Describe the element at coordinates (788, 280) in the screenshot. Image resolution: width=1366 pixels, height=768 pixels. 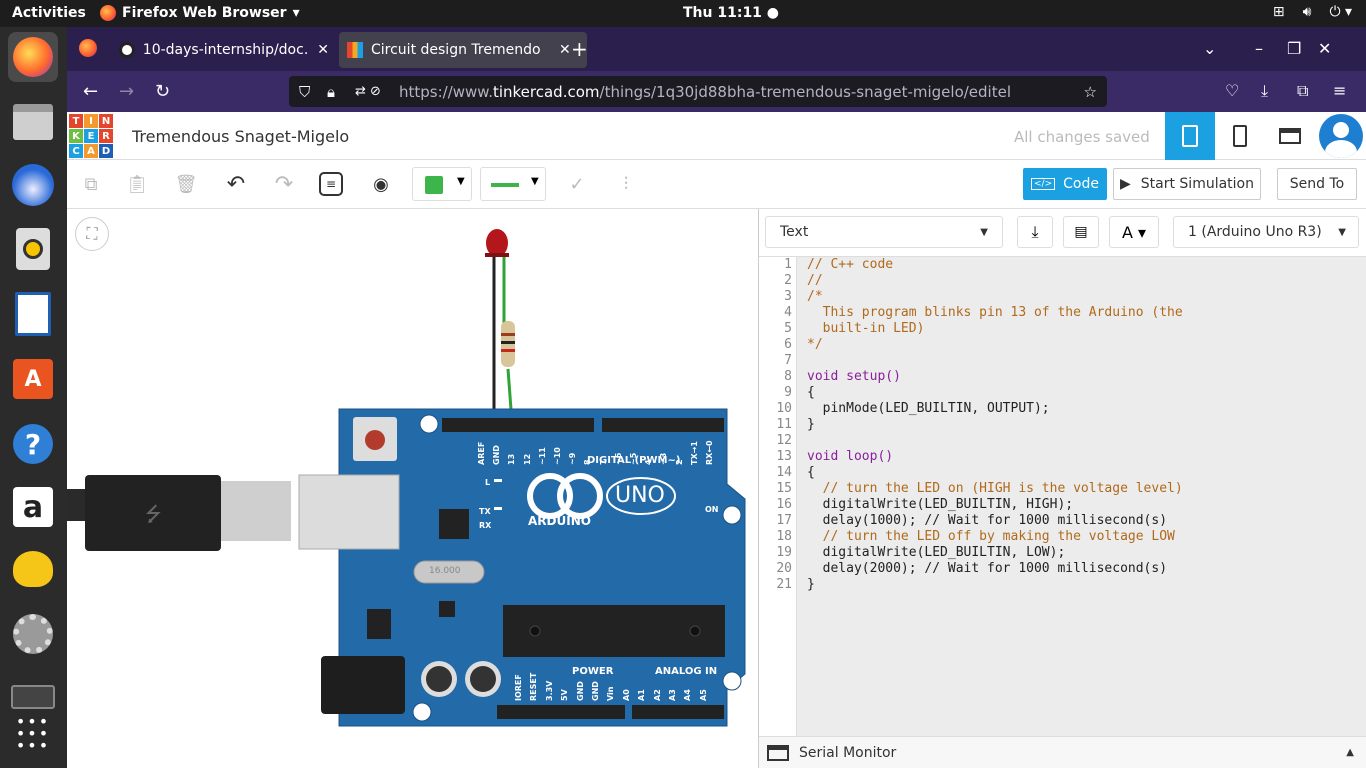
I see `line-number: 2` at that location.